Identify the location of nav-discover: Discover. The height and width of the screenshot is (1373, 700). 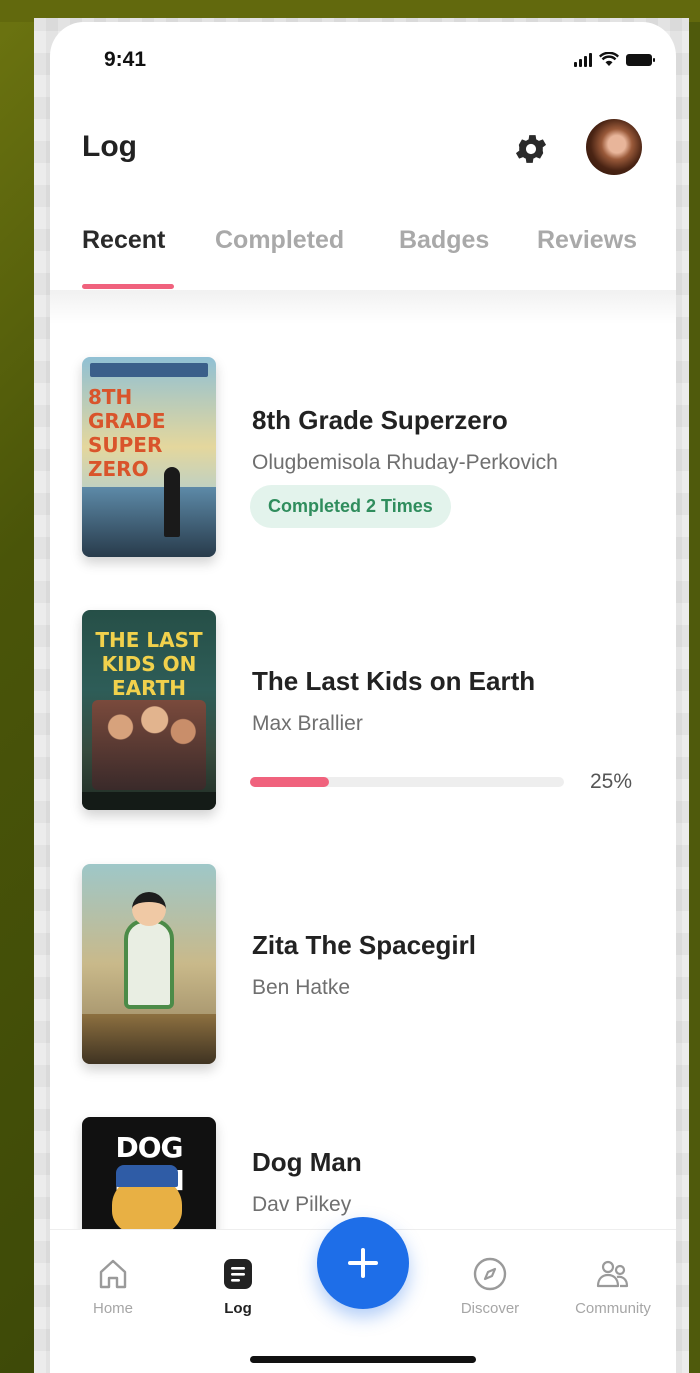
(490, 1285).